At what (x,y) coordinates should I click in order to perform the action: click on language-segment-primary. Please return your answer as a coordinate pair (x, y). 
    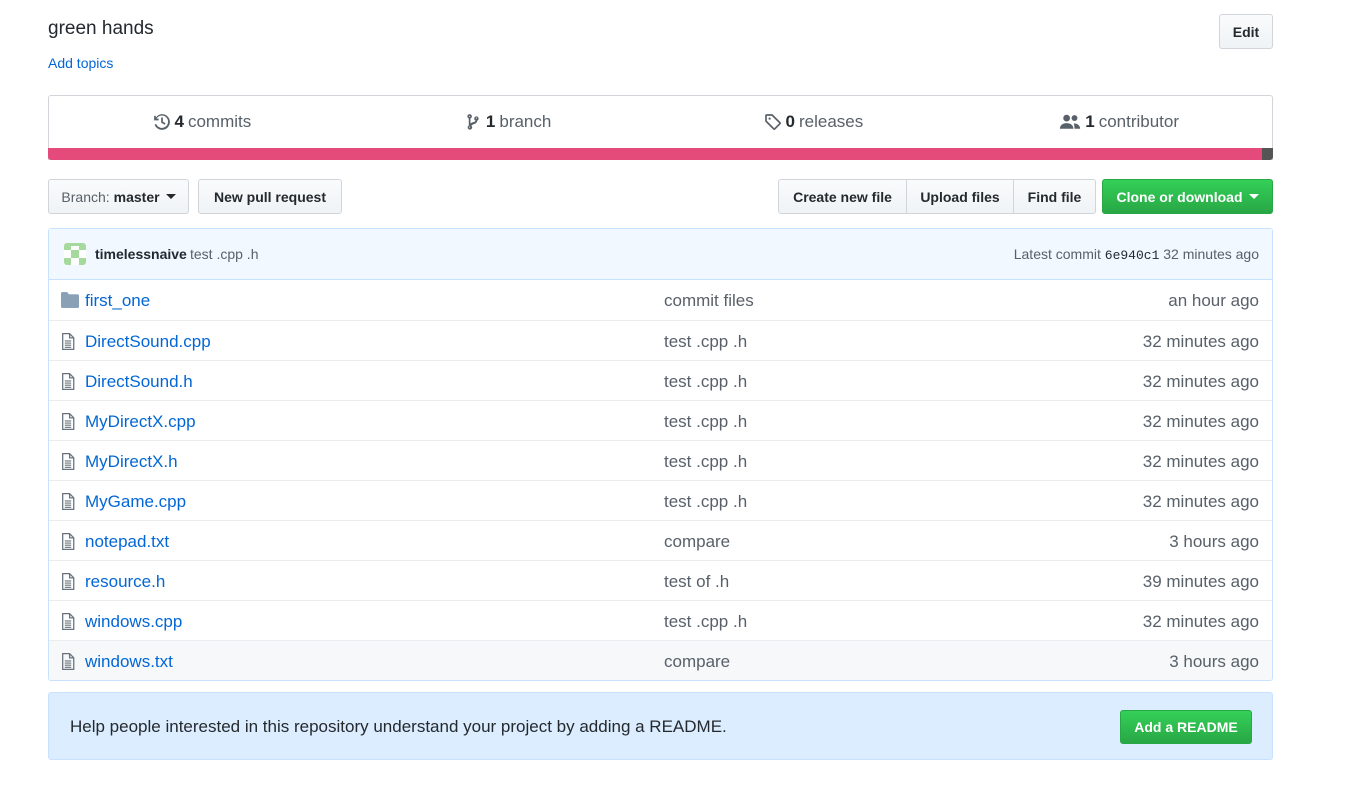
    Looking at the image, I should click on (655, 154).